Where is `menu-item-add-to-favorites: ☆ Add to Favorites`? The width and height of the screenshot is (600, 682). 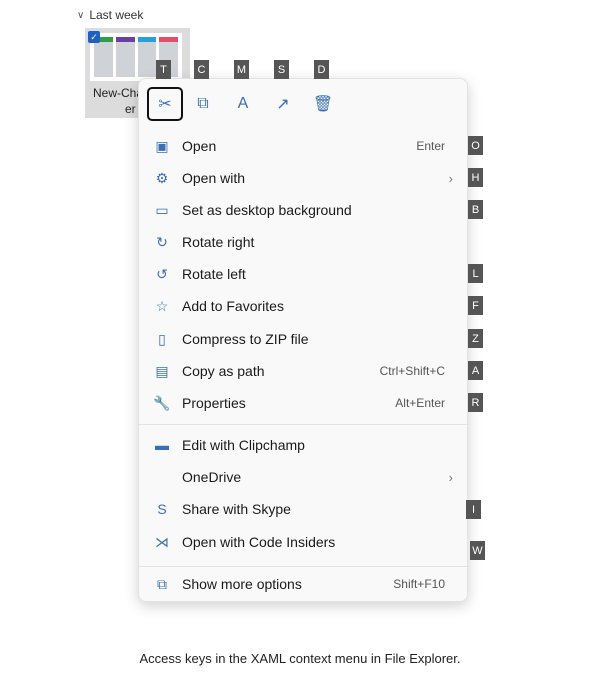 menu-item-add-to-favorites: ☆ Add to Favorites is located at coordinates (304, 306).